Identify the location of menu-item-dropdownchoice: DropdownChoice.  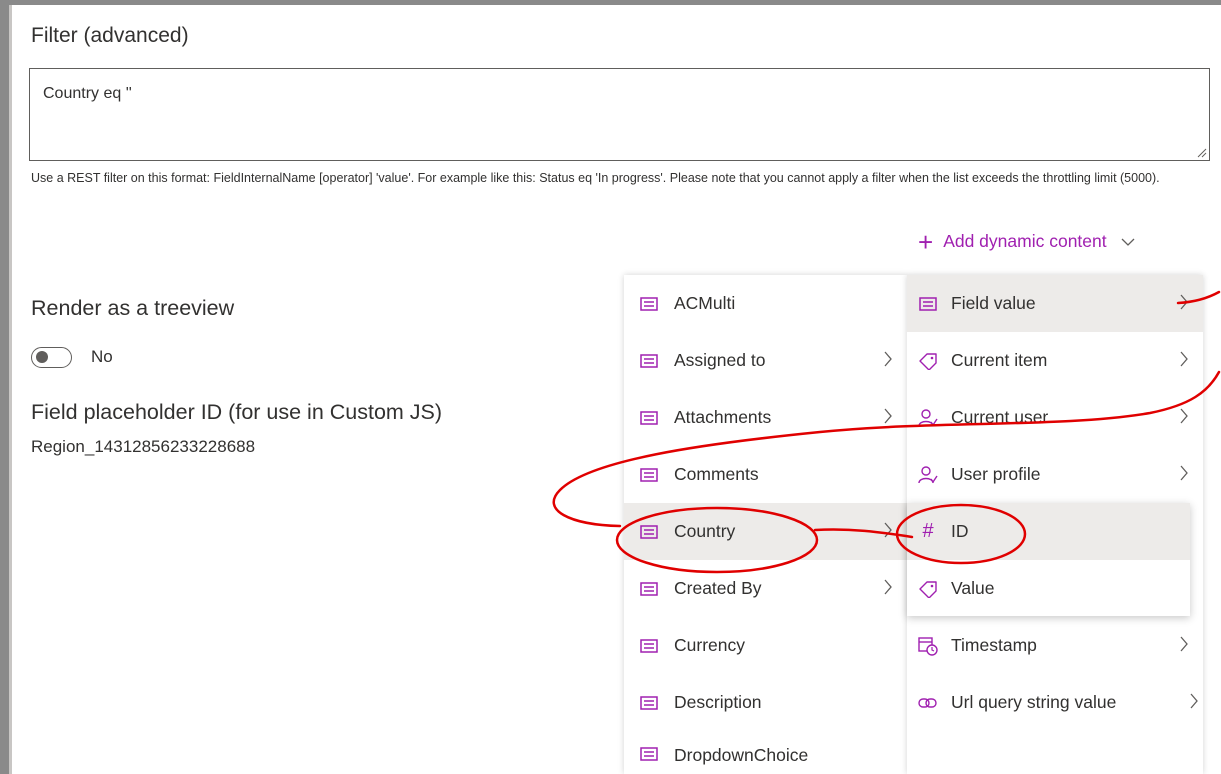
(765, 752).